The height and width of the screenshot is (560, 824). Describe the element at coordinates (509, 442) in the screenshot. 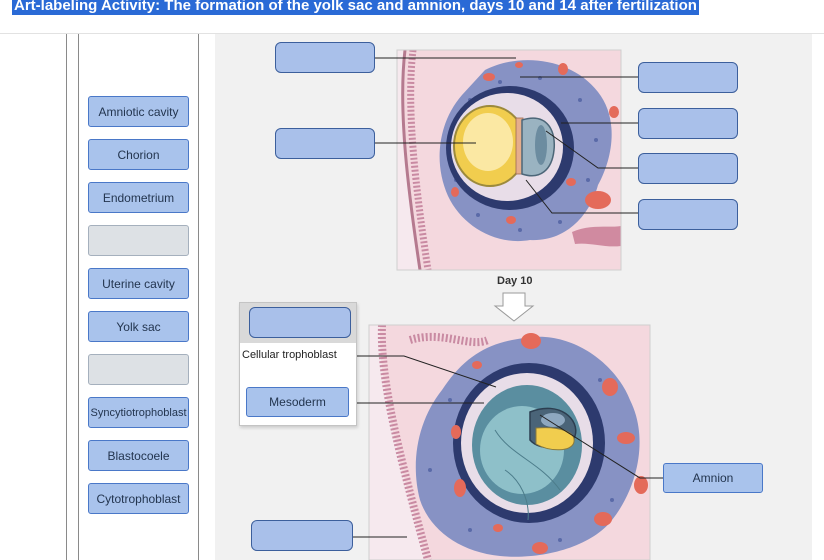

I see `day14-illustration` at that location.